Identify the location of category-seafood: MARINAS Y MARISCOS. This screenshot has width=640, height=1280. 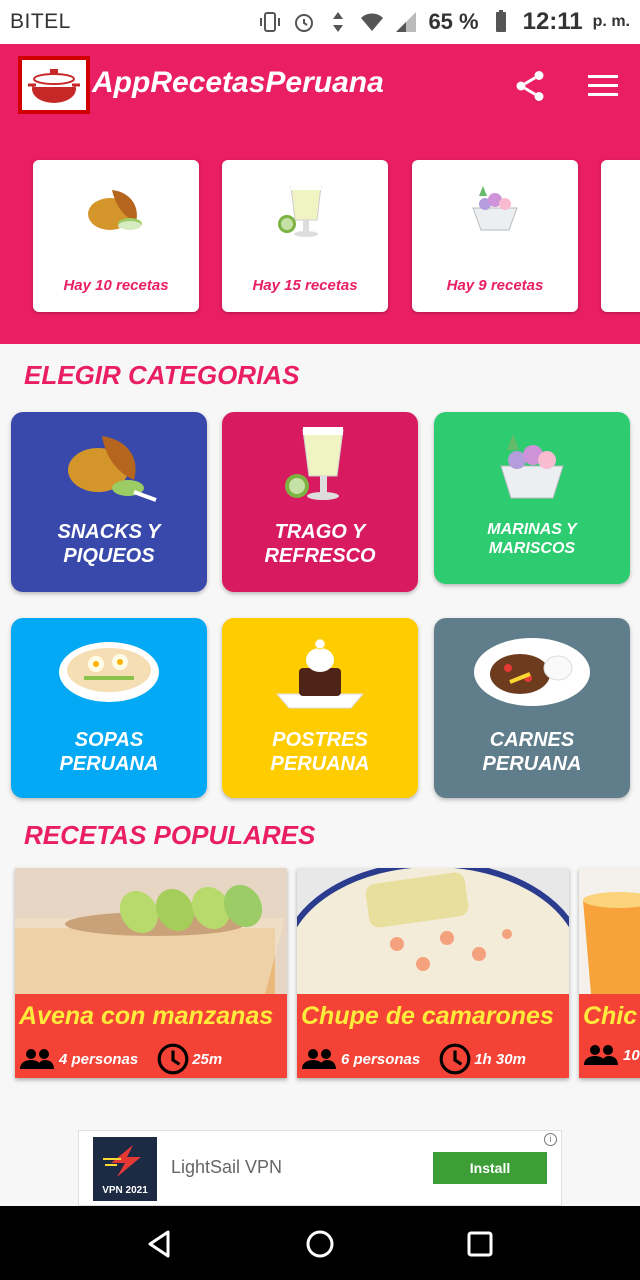
(532, 498).